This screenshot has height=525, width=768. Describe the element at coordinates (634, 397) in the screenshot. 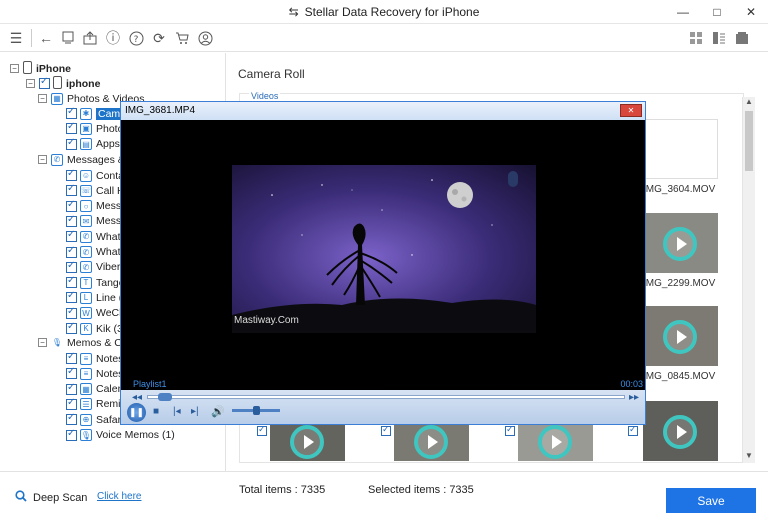

I see `fast-forward-icon: ▸▸` at that location.